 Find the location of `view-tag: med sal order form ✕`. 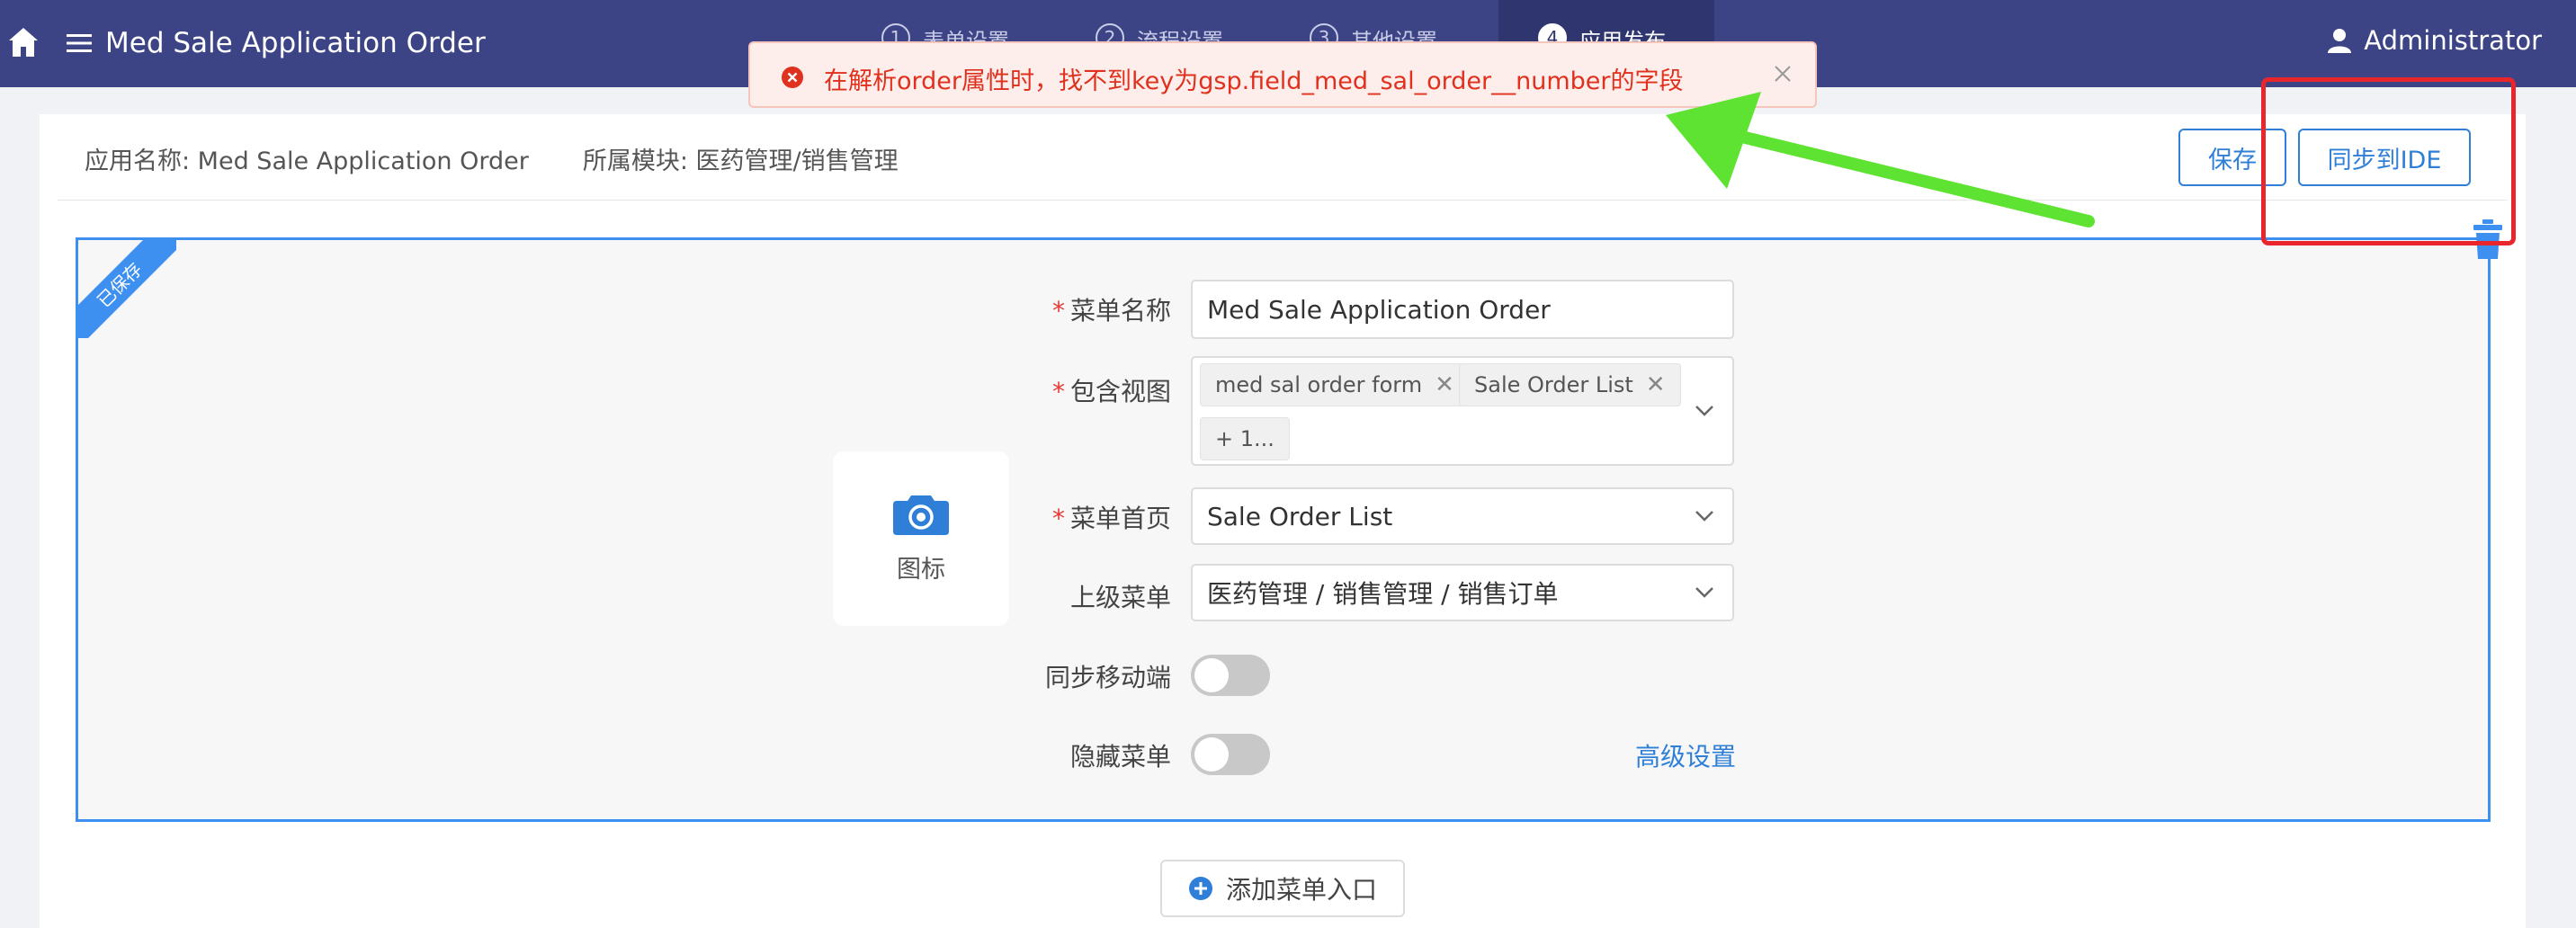

view-tag: med sal order form ✕ is located at coordinates (1335, 384).